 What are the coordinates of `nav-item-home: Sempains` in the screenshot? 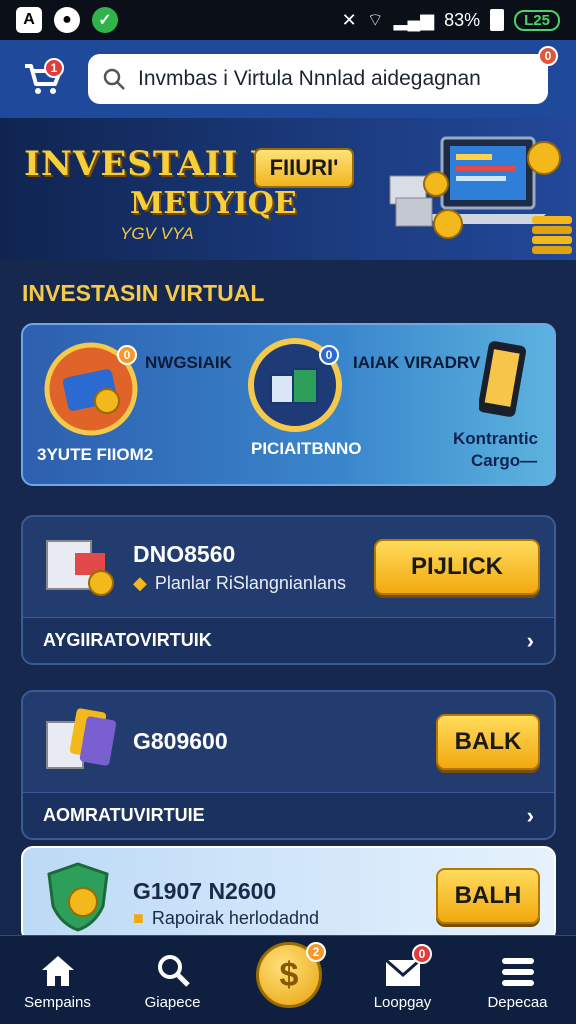 It's located at (57, 980).